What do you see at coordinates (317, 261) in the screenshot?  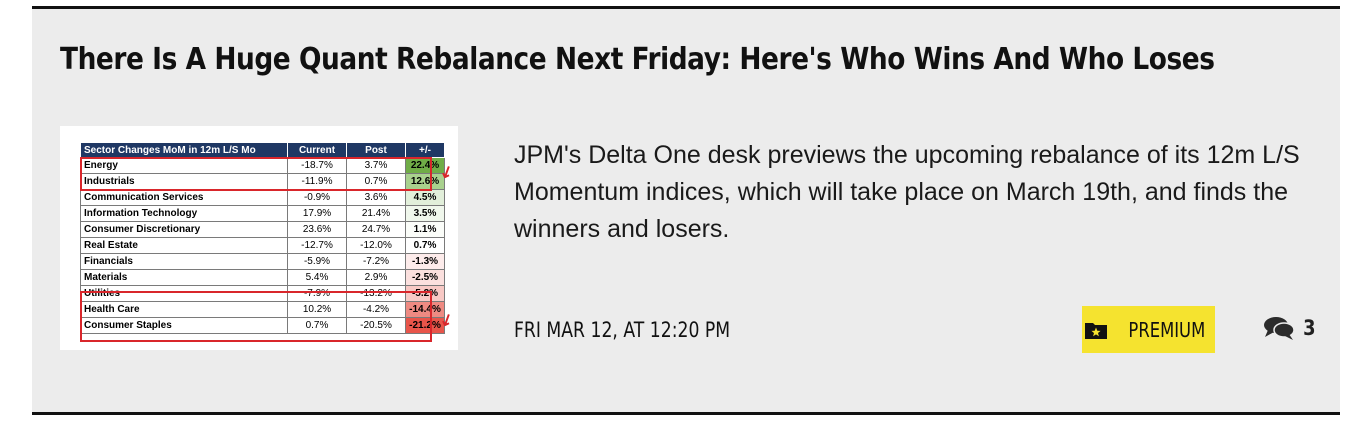 I see `table-cell-current: -5.9%` at bounding box center [317, 261].